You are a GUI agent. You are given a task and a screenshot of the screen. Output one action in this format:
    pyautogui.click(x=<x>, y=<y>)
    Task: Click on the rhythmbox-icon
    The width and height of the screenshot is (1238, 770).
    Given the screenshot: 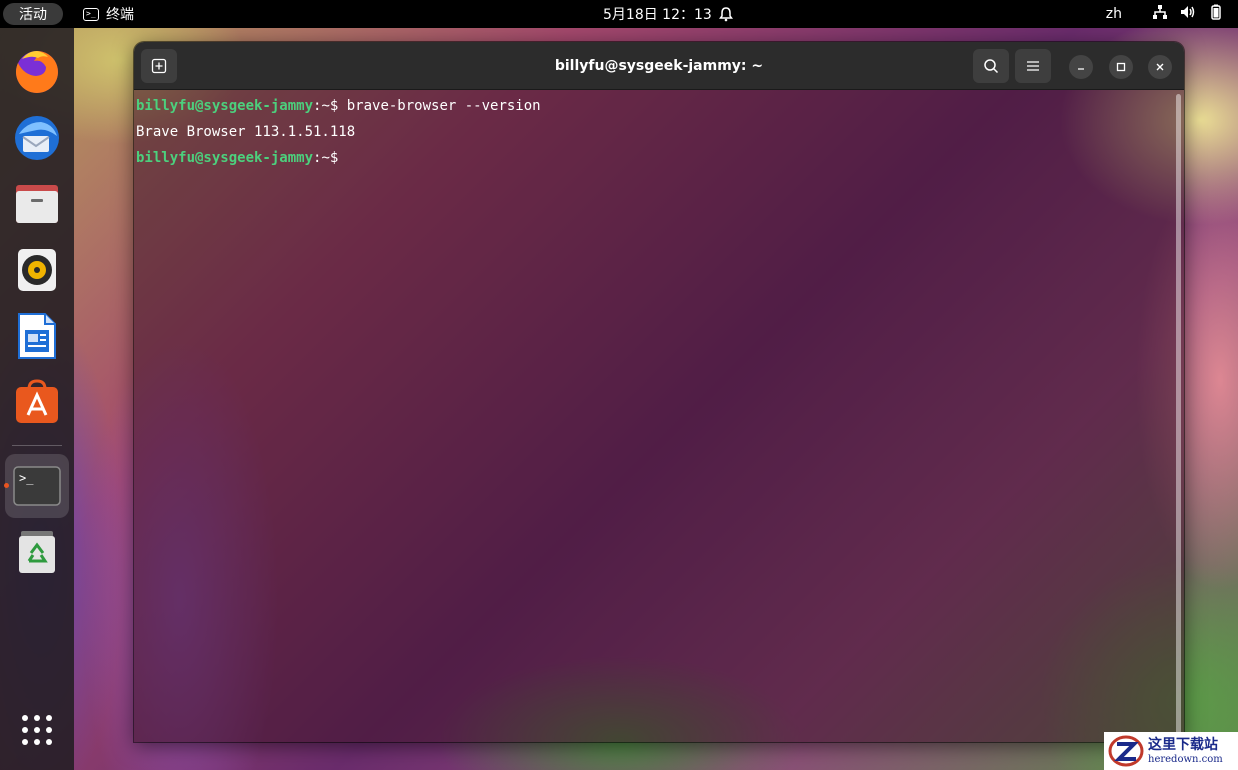 What is the action you would take?
    pyautogui.click(x=37, y=270)
    